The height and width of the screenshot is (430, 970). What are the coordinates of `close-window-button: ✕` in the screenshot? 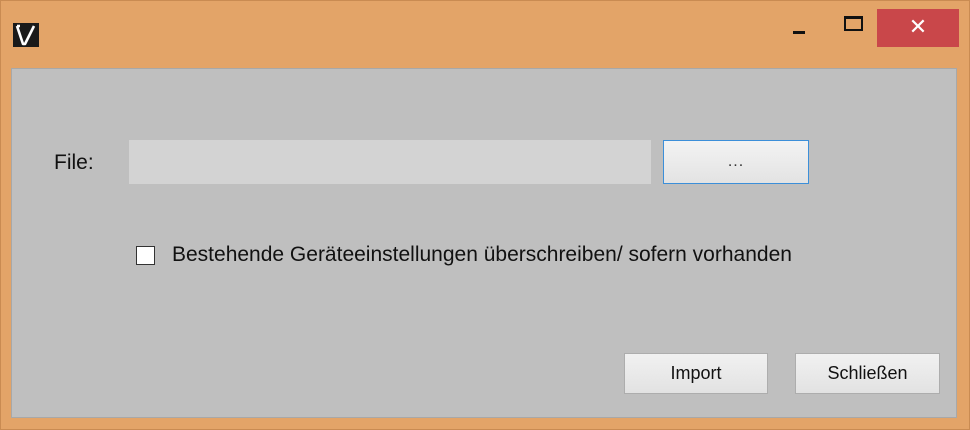 It's located at (918, 28).